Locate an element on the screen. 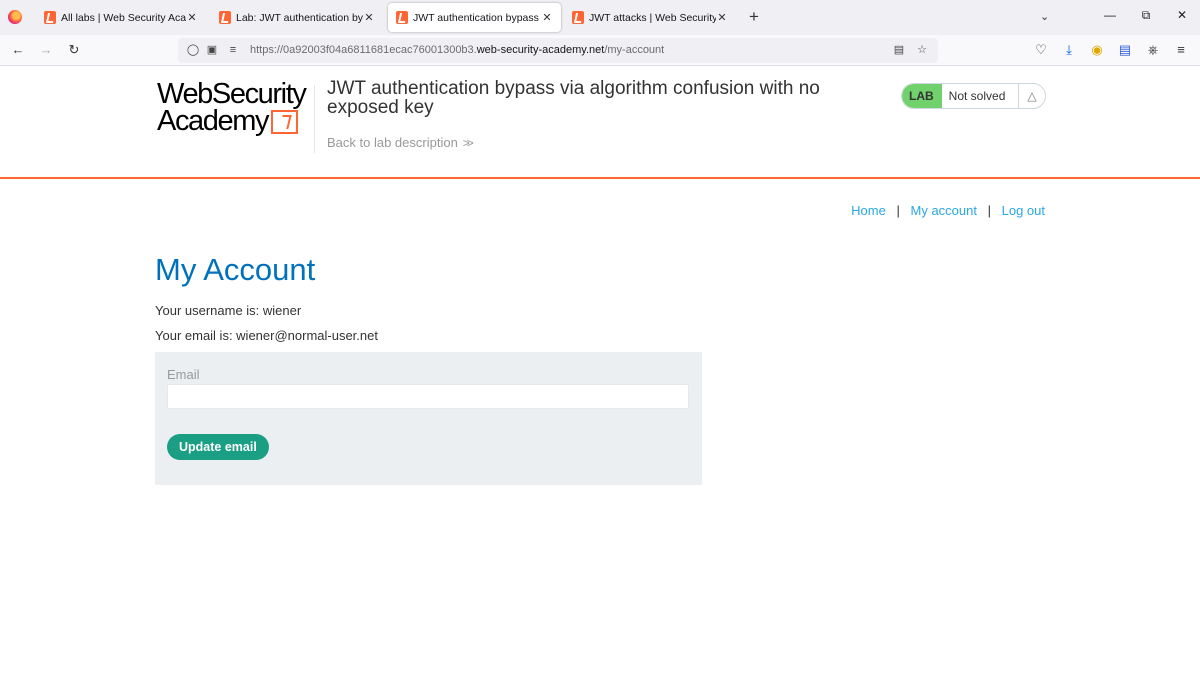 The width and height of the screenshot is (1200, 675). extensions-puzzle-icon: ⎈ is located at coordinates (1153, 50).